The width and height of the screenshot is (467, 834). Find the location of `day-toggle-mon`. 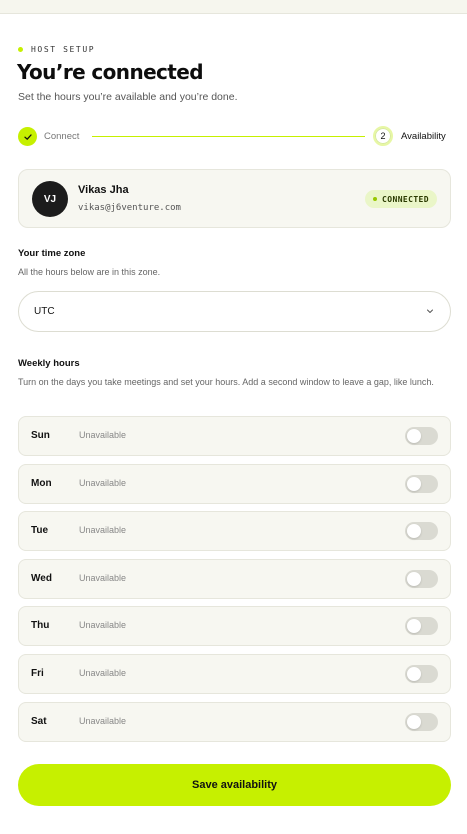

day-toggle-mon is located at coordinates (421, 484).